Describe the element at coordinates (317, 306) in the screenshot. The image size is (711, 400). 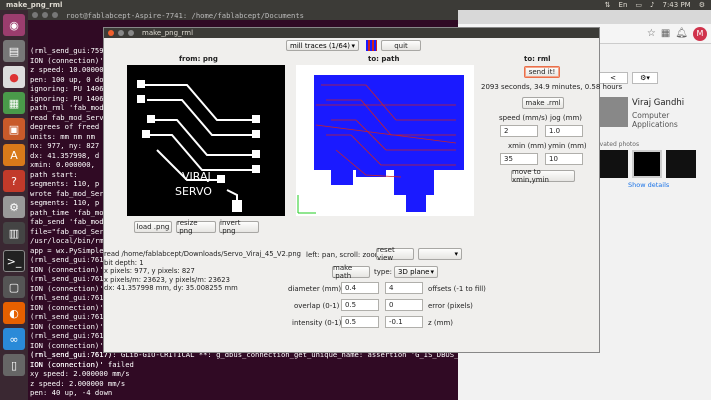
I see `overlap-label: overlap (0-1)` at that location.